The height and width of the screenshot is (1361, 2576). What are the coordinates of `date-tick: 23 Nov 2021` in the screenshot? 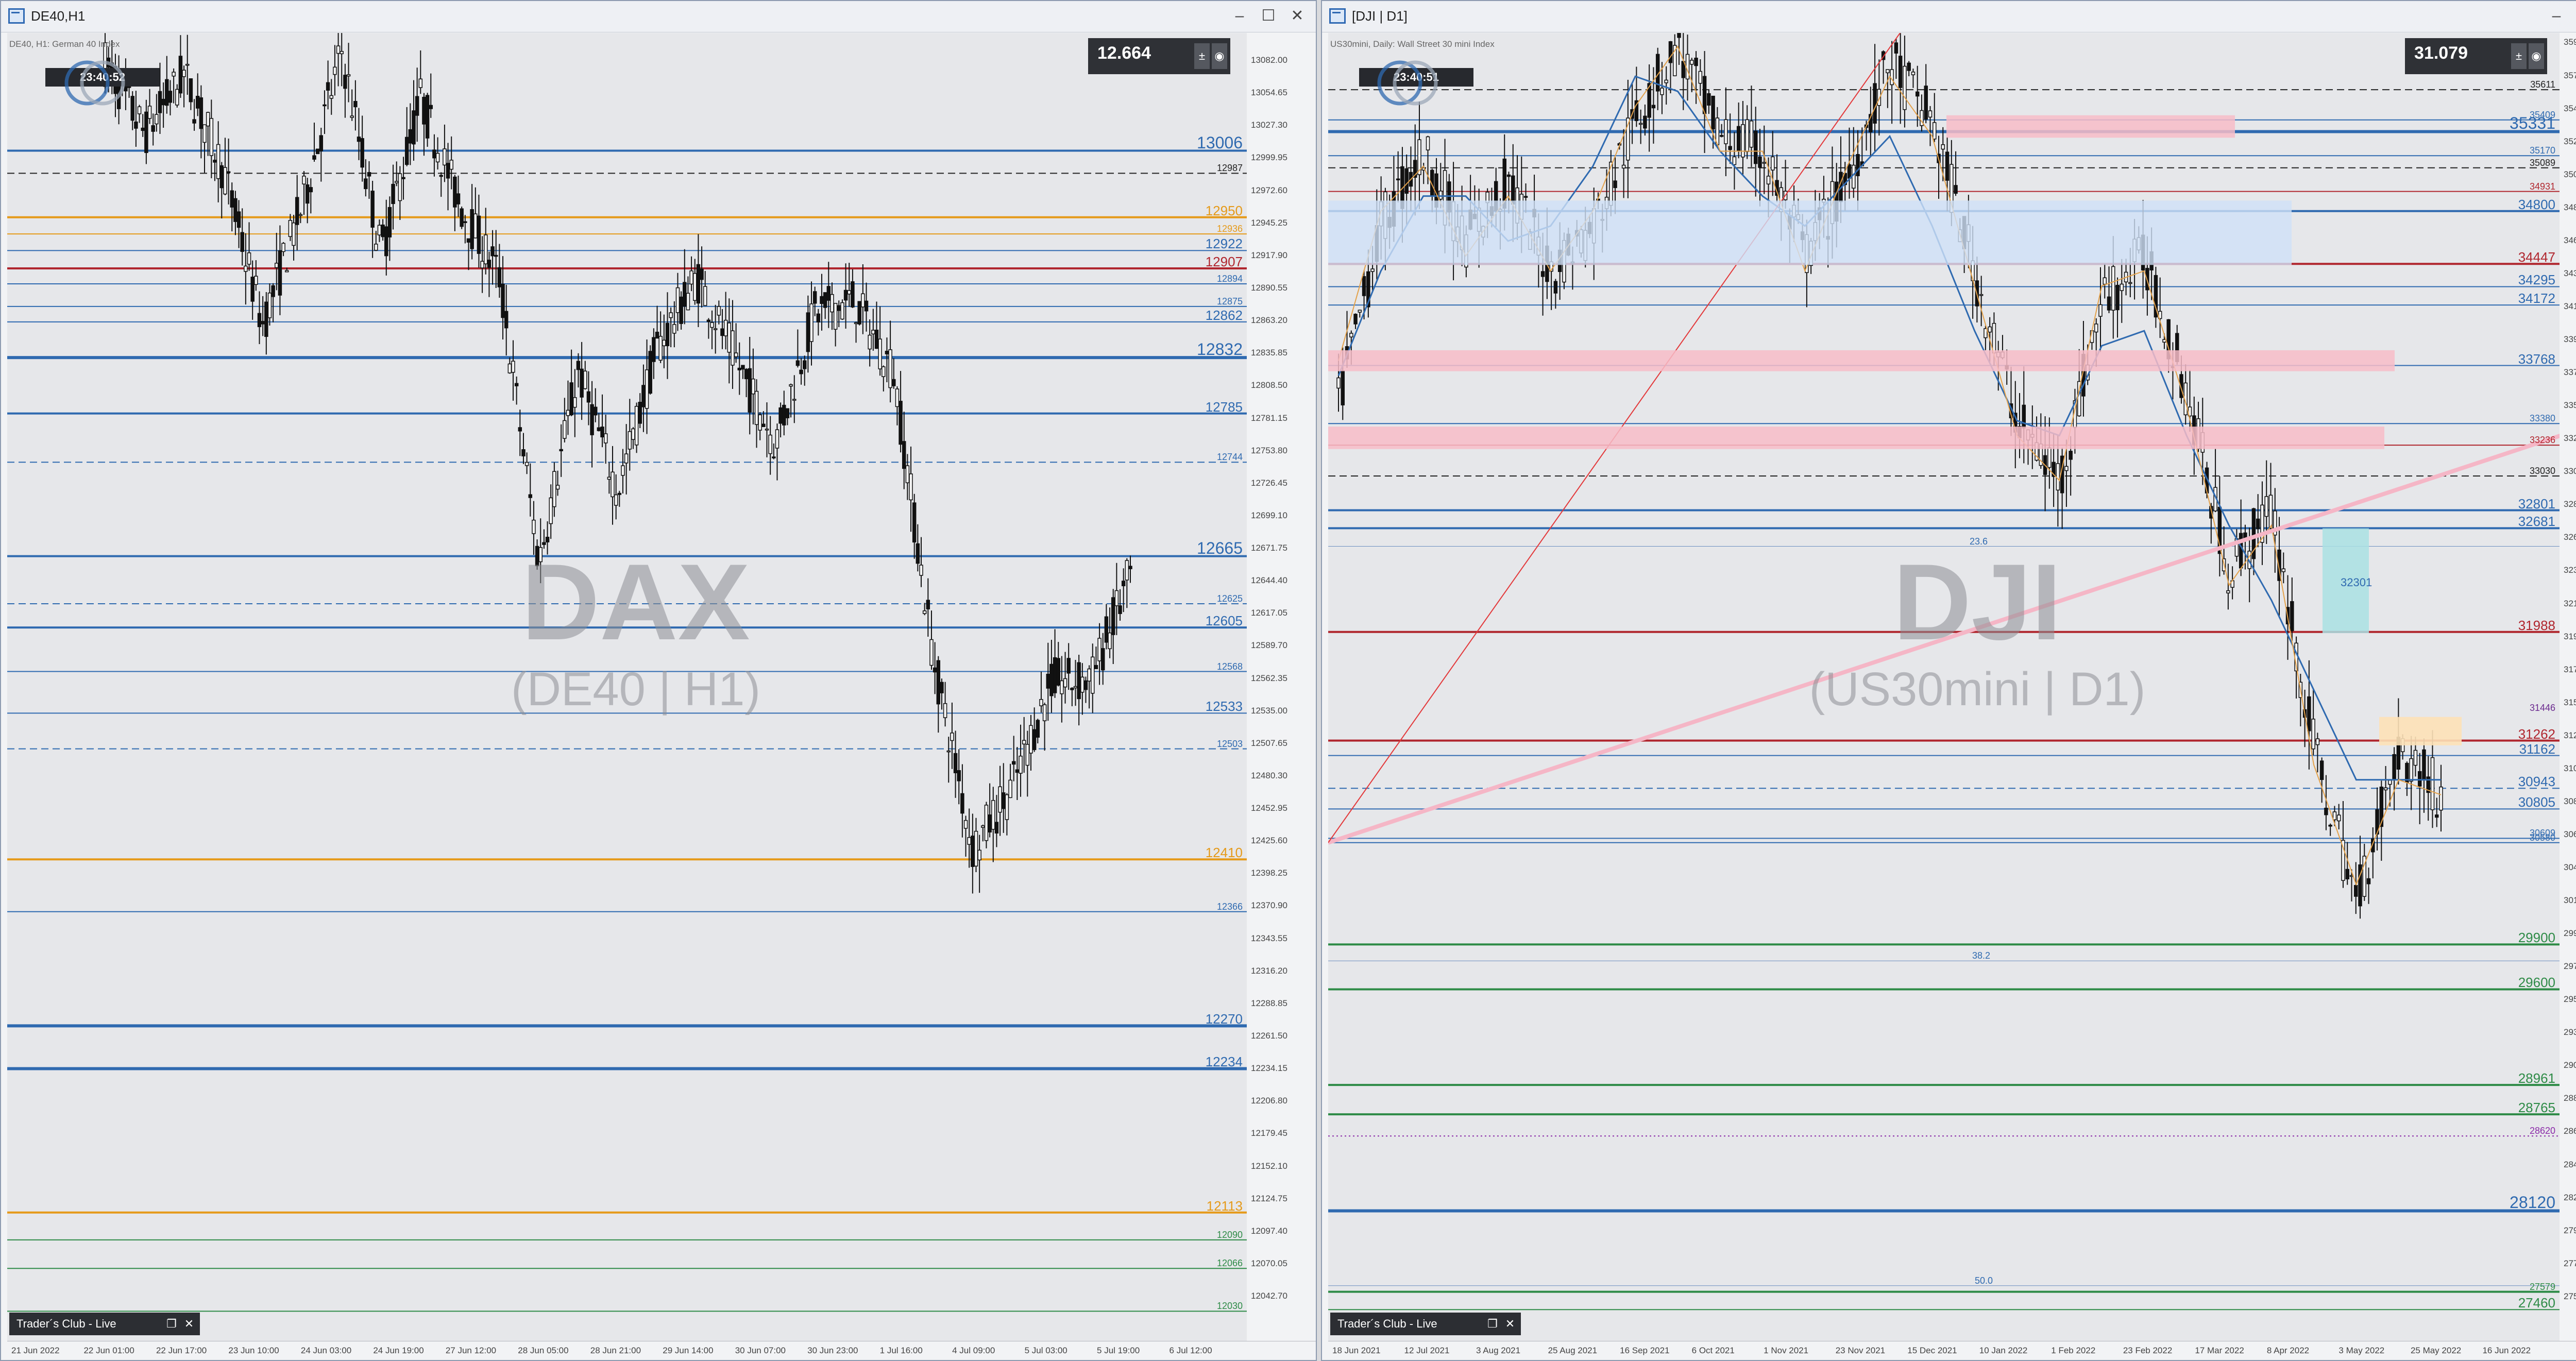 It's located at (1860, 1350).